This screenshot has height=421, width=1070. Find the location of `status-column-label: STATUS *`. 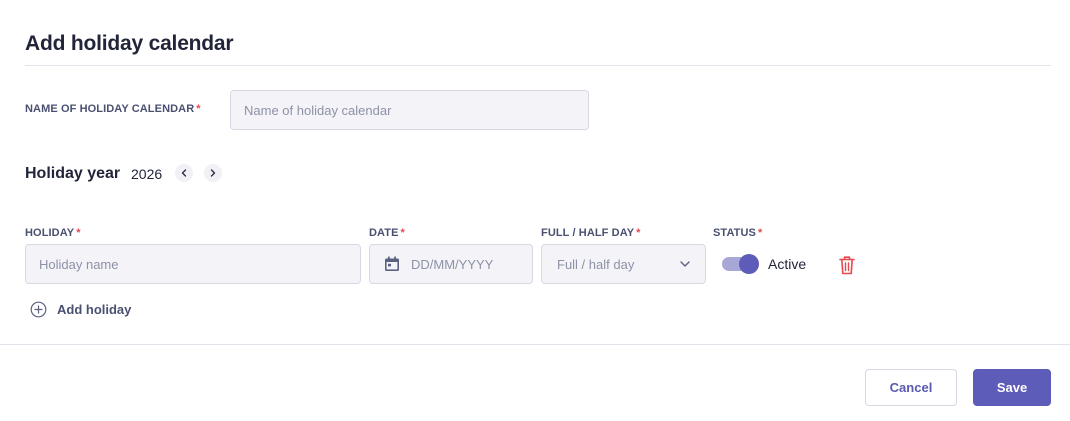

status-column-label: STATUS * is located at coordinates (737, 233).